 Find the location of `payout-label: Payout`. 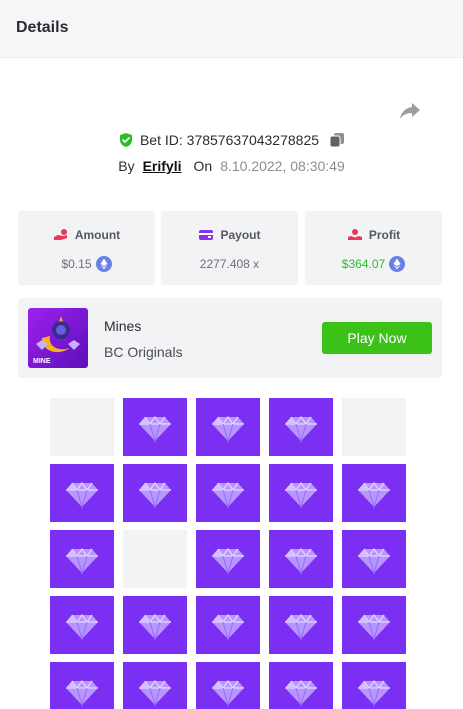

payout-label: Payout is located at coordinates (240, 235).